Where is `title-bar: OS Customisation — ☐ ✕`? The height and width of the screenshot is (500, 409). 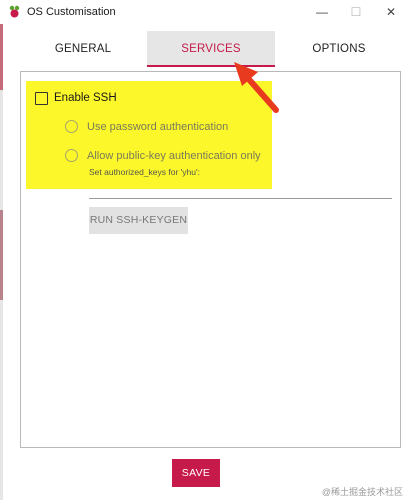 title-bar: OS Customisation — ☐ ✕ is located at coordinates (204, 12).